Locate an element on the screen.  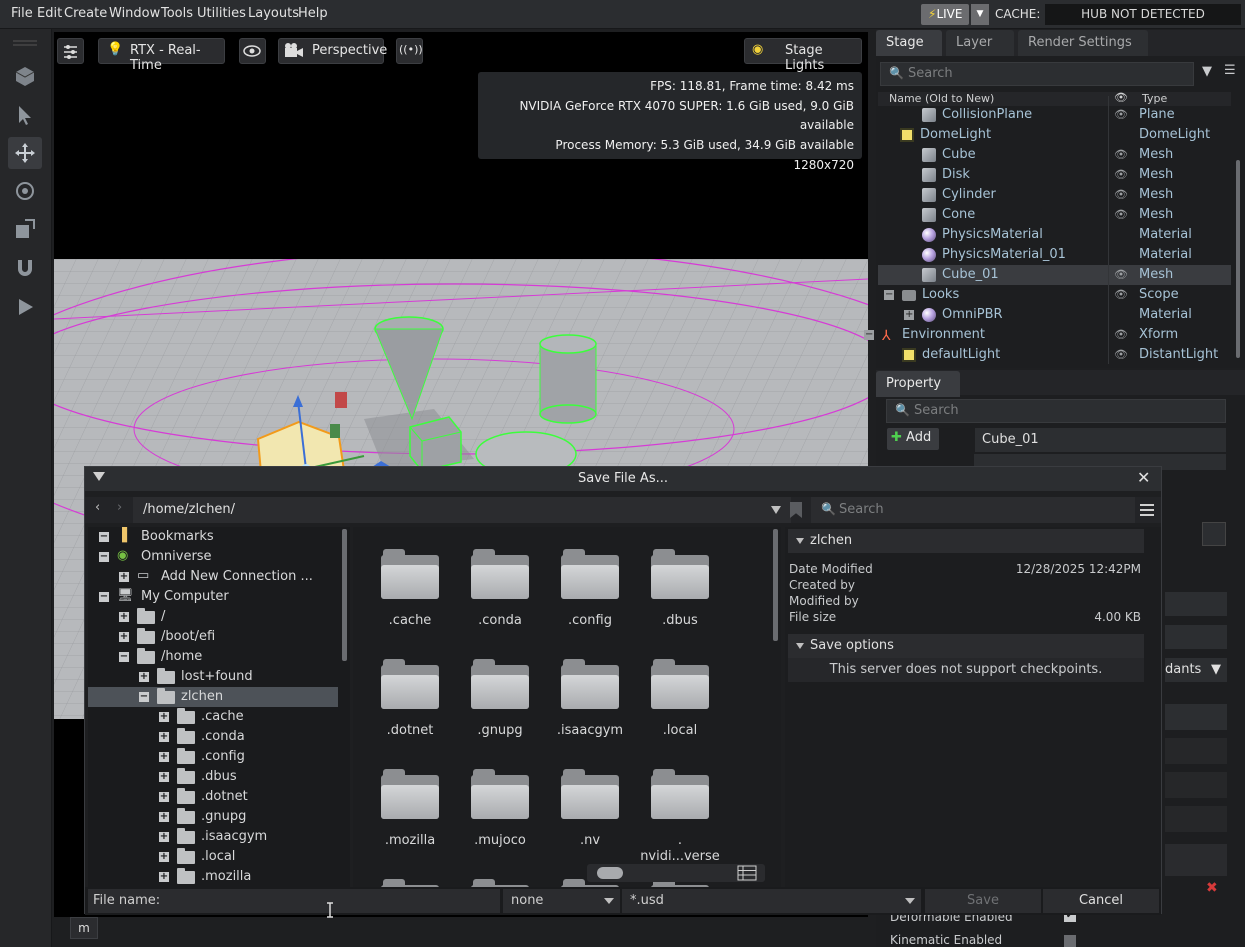
file-name-input: File name: is located at coordinates (294, 901).